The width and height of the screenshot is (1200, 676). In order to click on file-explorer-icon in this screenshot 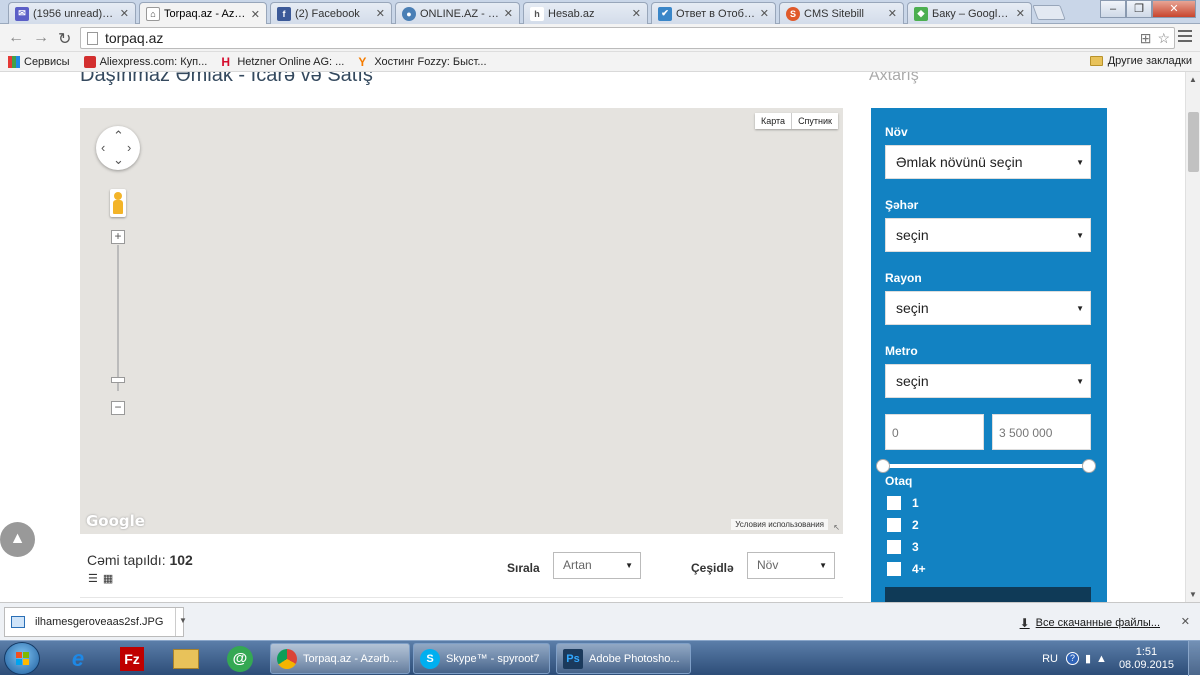, I will do `click(186, 658)`.